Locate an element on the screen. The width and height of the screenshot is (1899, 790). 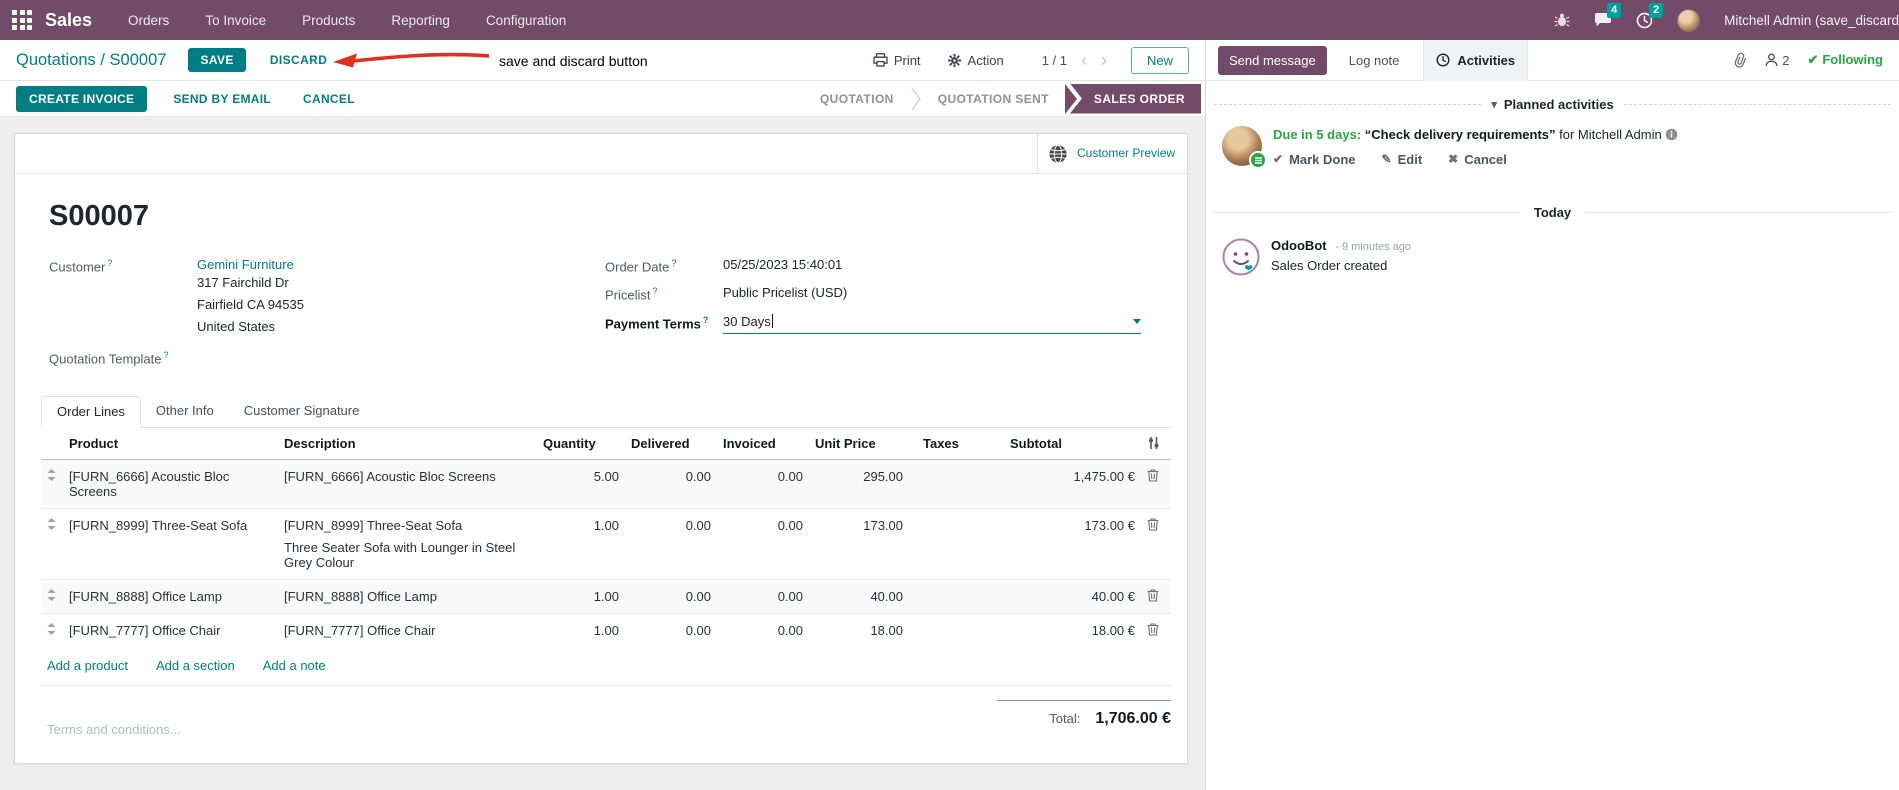
quotation-template-field: Quotation Template? is located at coordinates (327, 357).